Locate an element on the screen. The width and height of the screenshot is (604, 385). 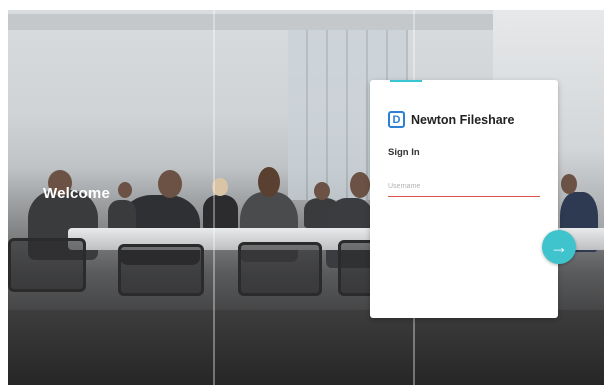
ceiling-beam is located at coordinates (263, 22).